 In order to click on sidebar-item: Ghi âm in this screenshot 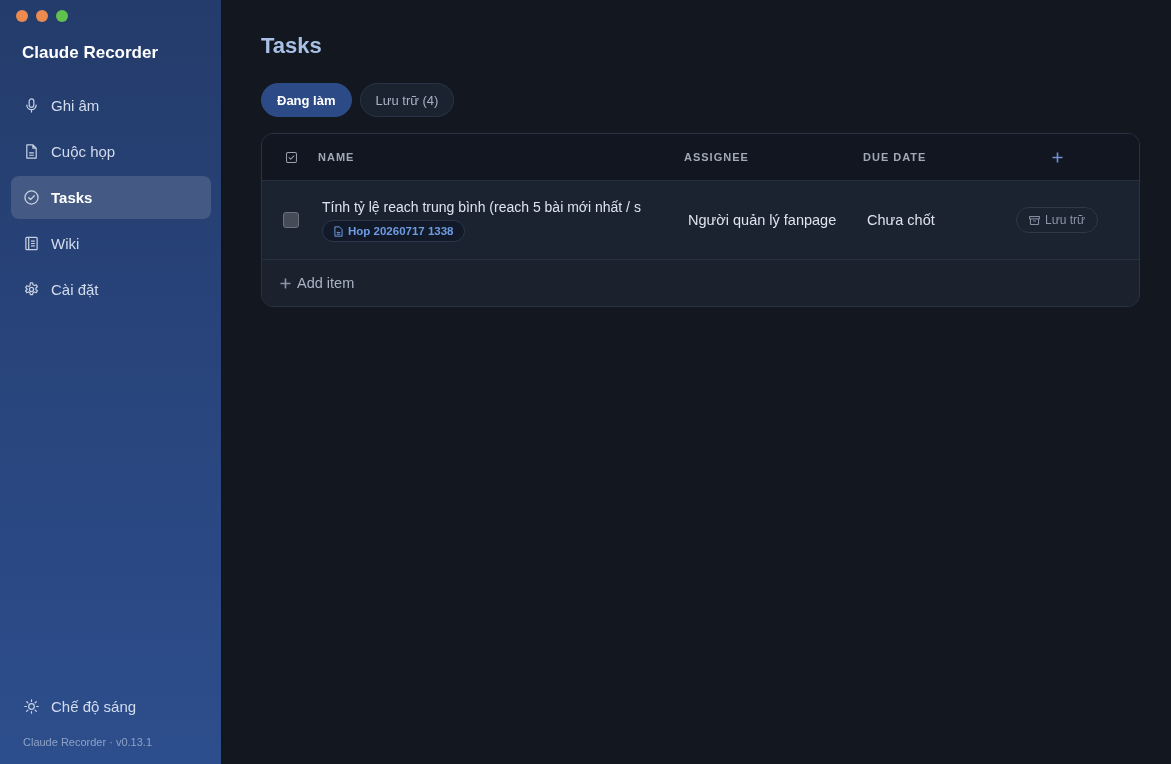, I will do `click(111, 105)`.